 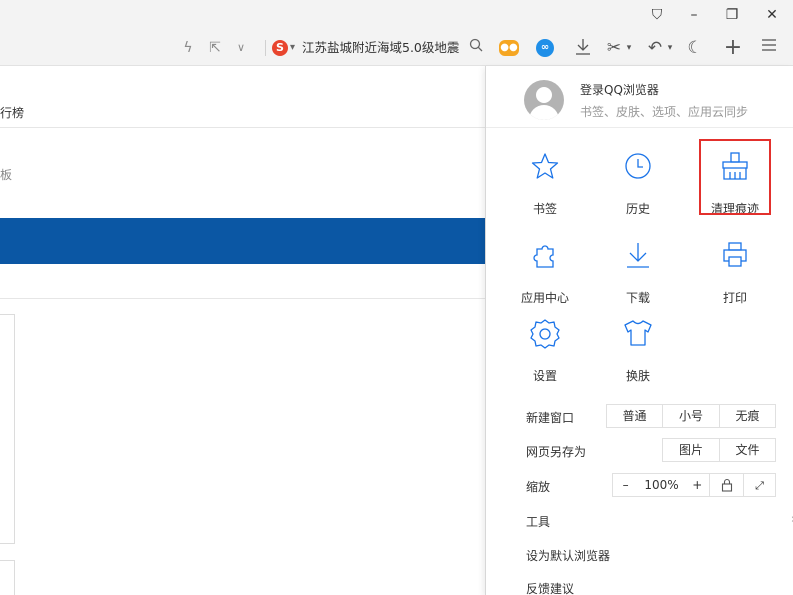 I want to click on login-section: 登录QQ浏览器 书签、皮肤、选项、应用云同步, so click(x=639, y=97).